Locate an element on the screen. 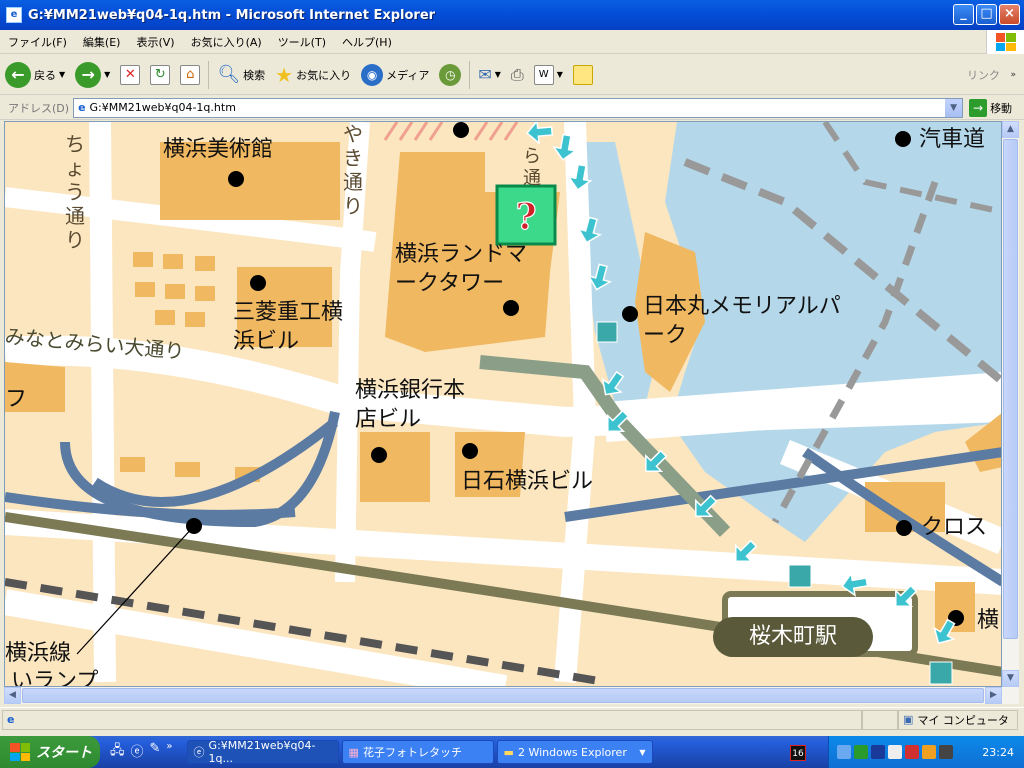 This screenshot has height=768, width=1024. refresh-icon: ↻ is located at coordinates (160, 74).